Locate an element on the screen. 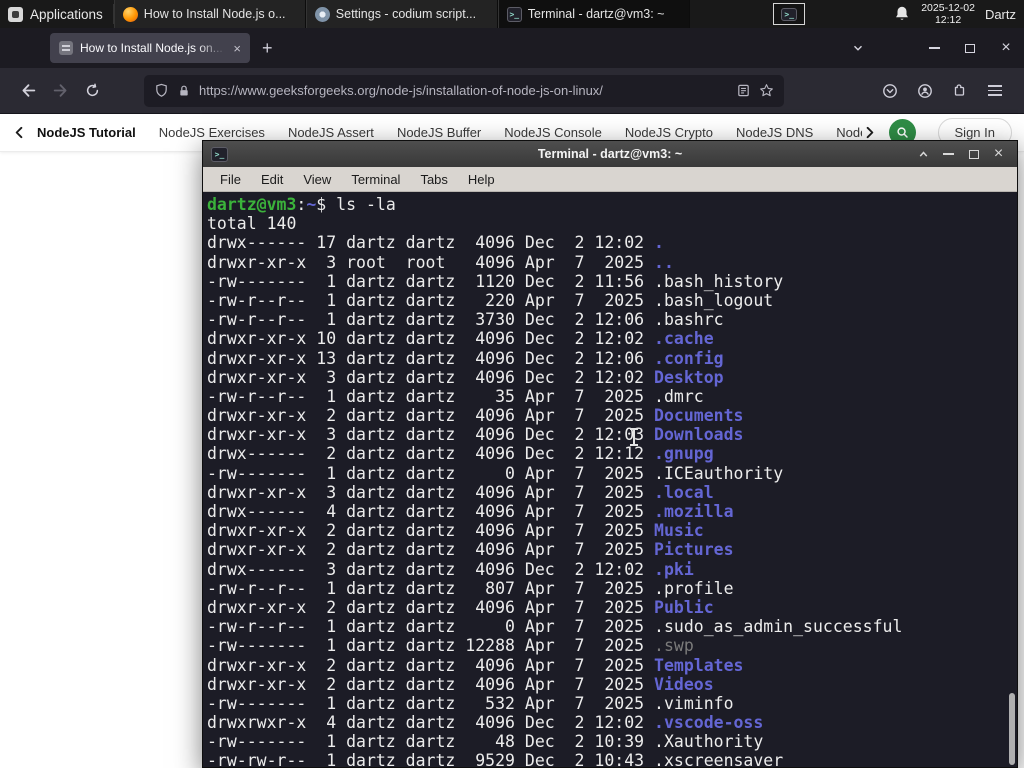 Image resolution: width=1024 pixels, height=768 pixels. site-nav-link: NodeJS Console is located at coordinates (553, 132).